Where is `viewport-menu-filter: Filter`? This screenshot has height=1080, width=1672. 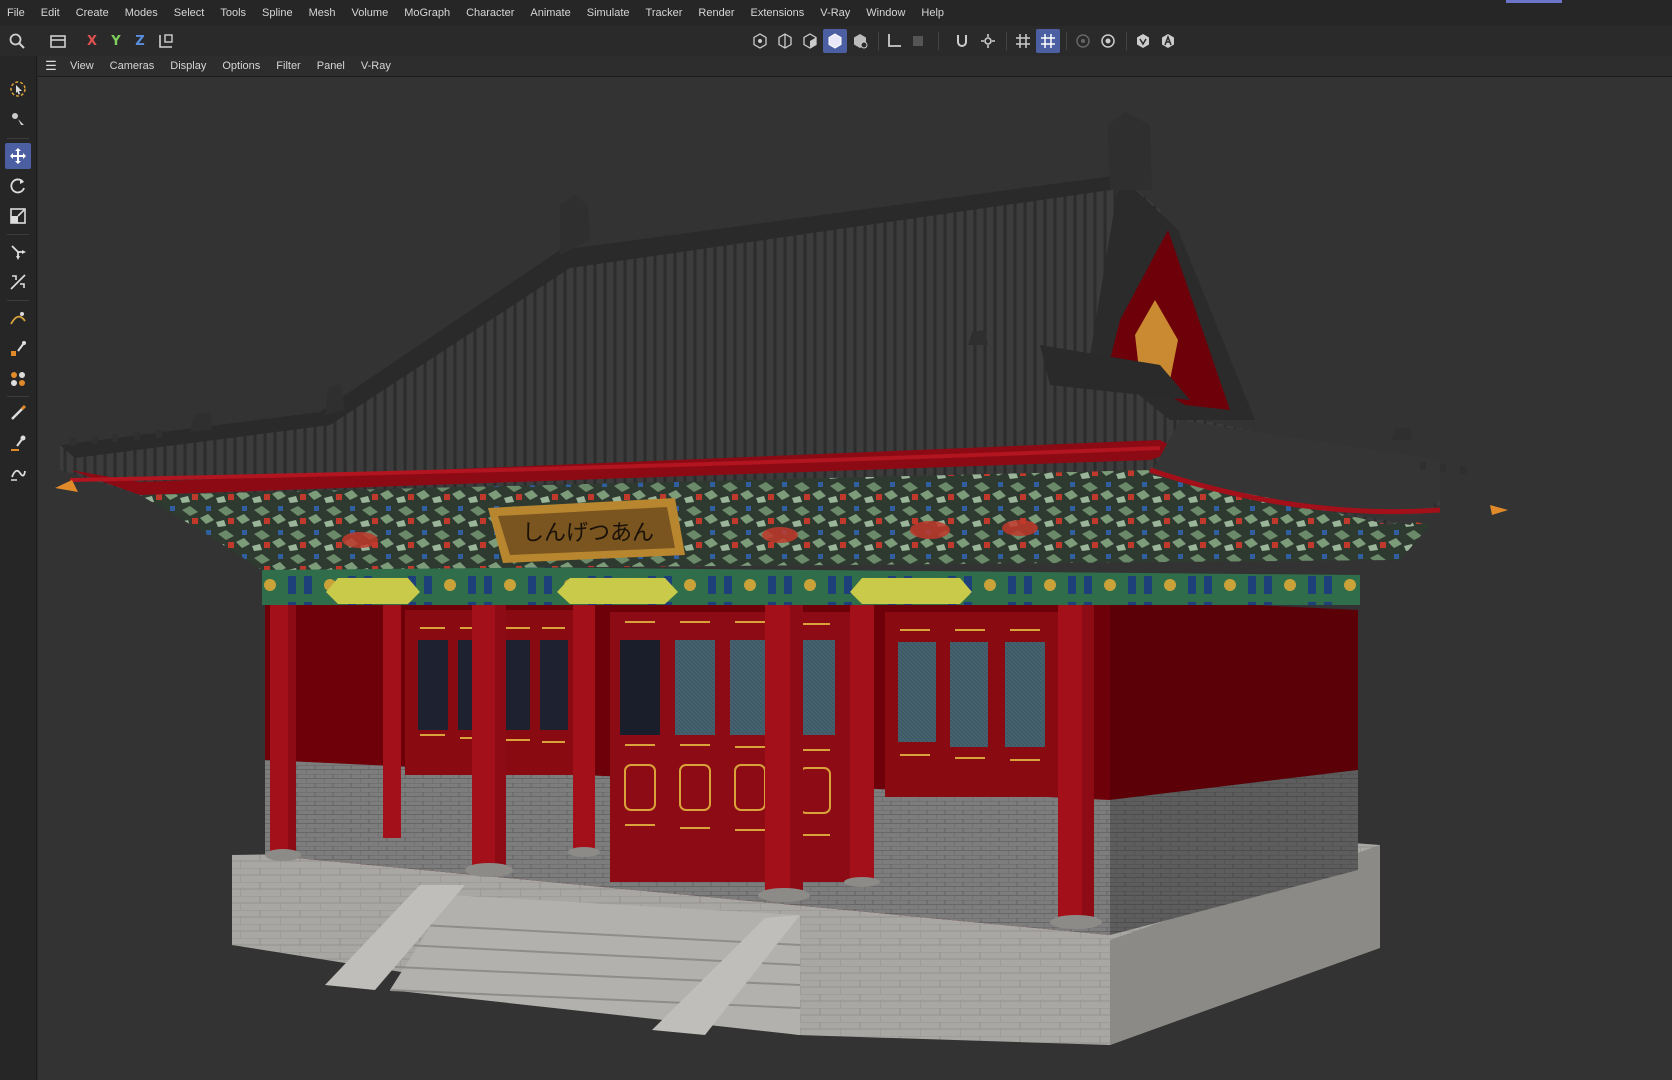
viewport-menu-filter: Filter is located at coordinates (288, 66).